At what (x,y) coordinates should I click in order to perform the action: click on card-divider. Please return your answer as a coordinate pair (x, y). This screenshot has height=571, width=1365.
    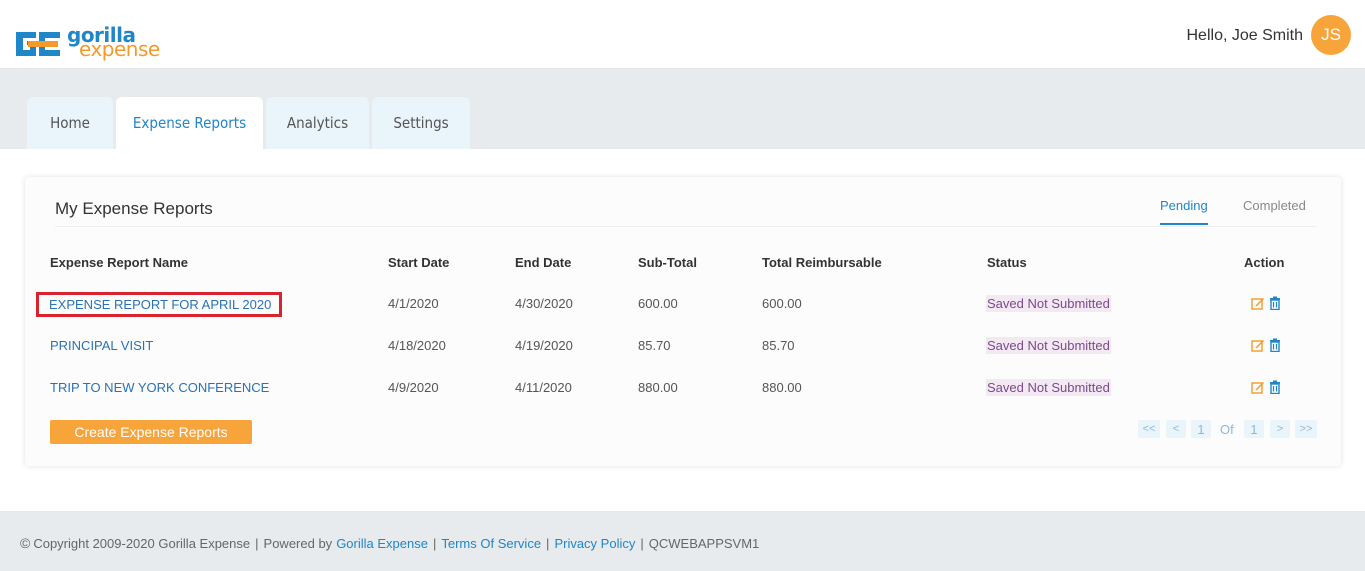
    Looking at the image, I should click on (685, 226).